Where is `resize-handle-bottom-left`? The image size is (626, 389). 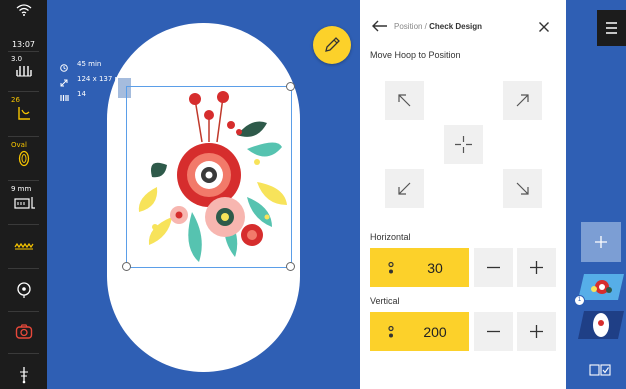
resize-handle-bottom-left is located at coordinates (126, 266).